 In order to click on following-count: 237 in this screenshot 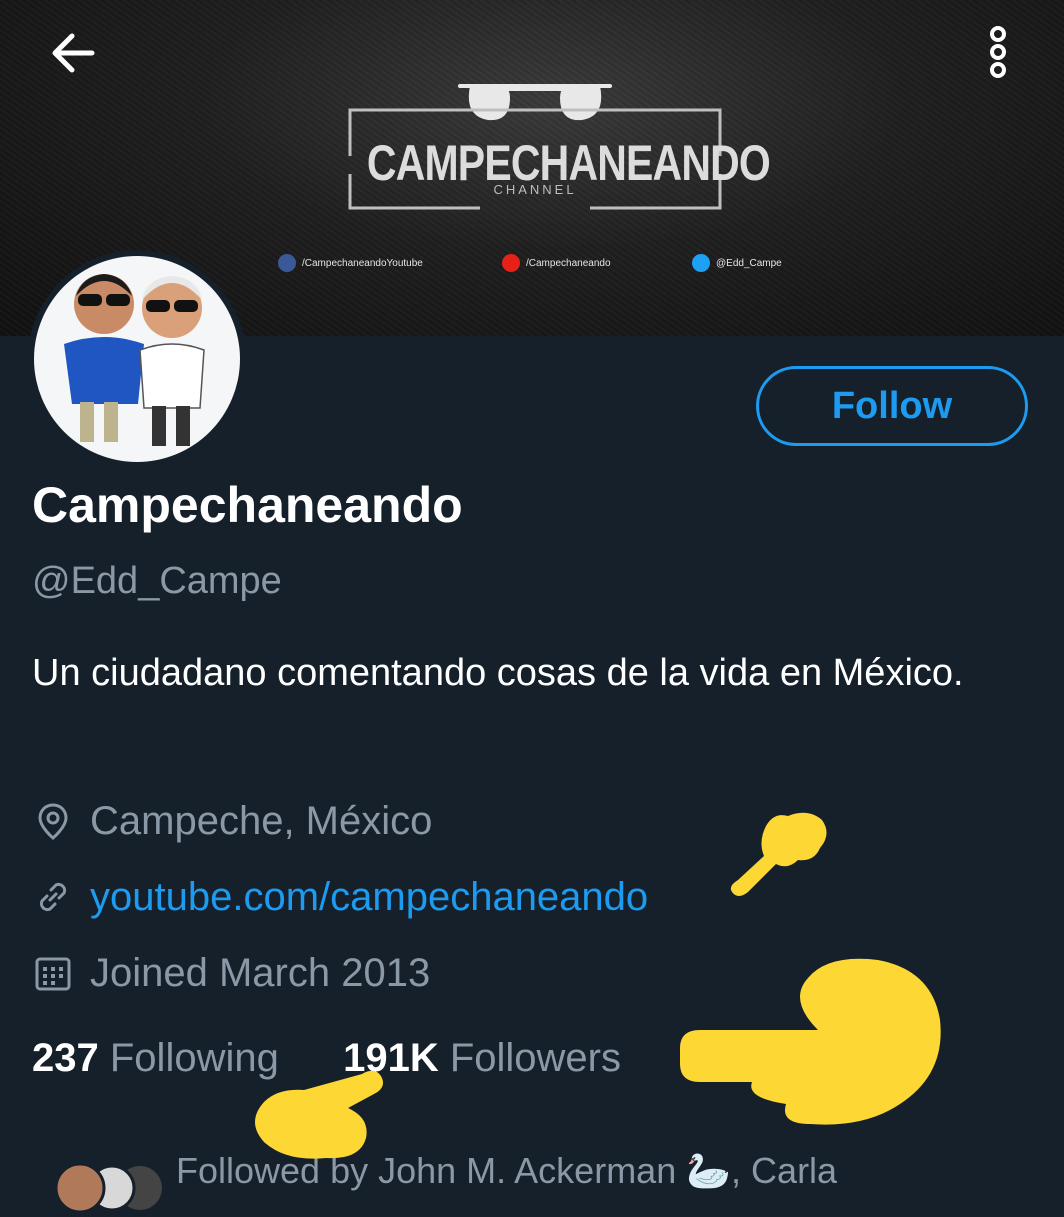, I will do `click(65, 1058)`.